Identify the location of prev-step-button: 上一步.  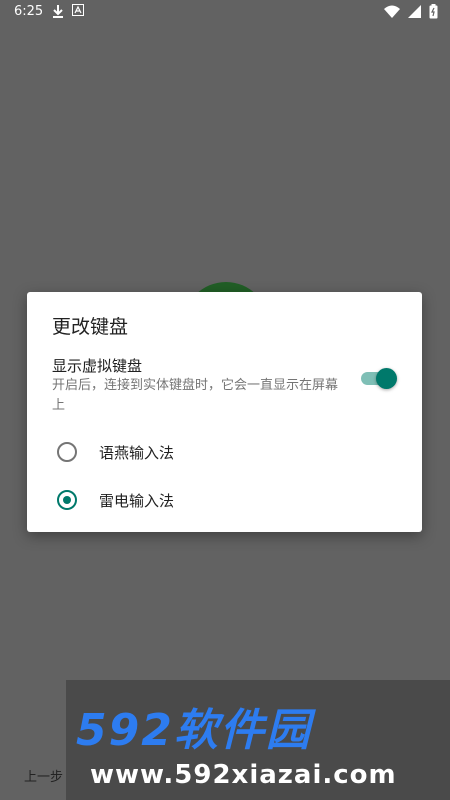
(43, 775).